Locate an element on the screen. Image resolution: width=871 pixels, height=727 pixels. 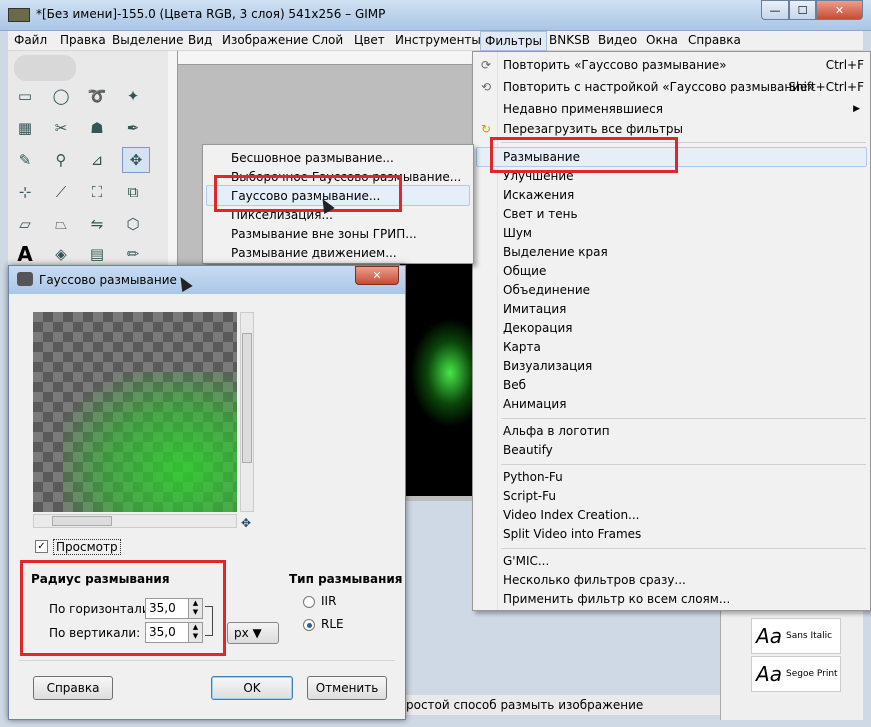
transform-icon: ⟋ is located at coordinates (61, 192).